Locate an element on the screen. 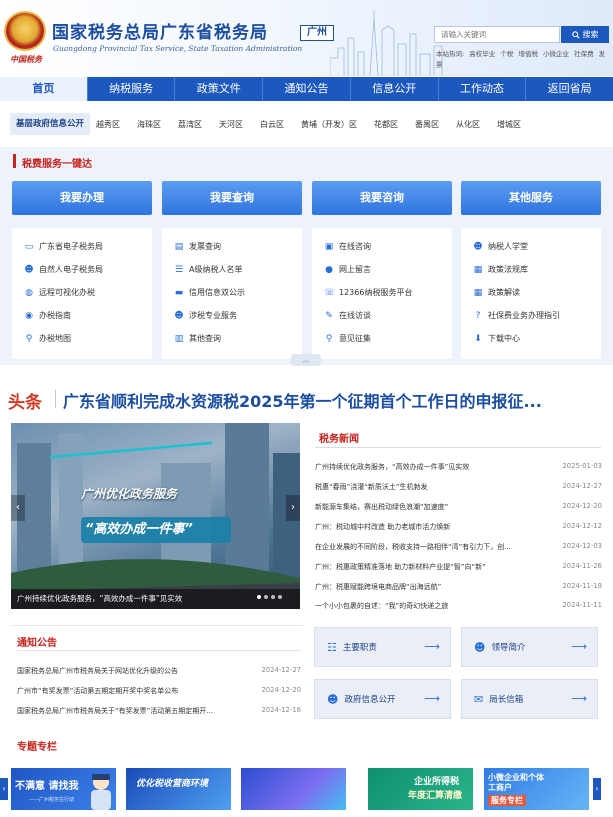 This screenshot has height=817, width=613. topic-banner: 不满意 请找我 ——广州税务在行动 is located at coordinates (63, 789).